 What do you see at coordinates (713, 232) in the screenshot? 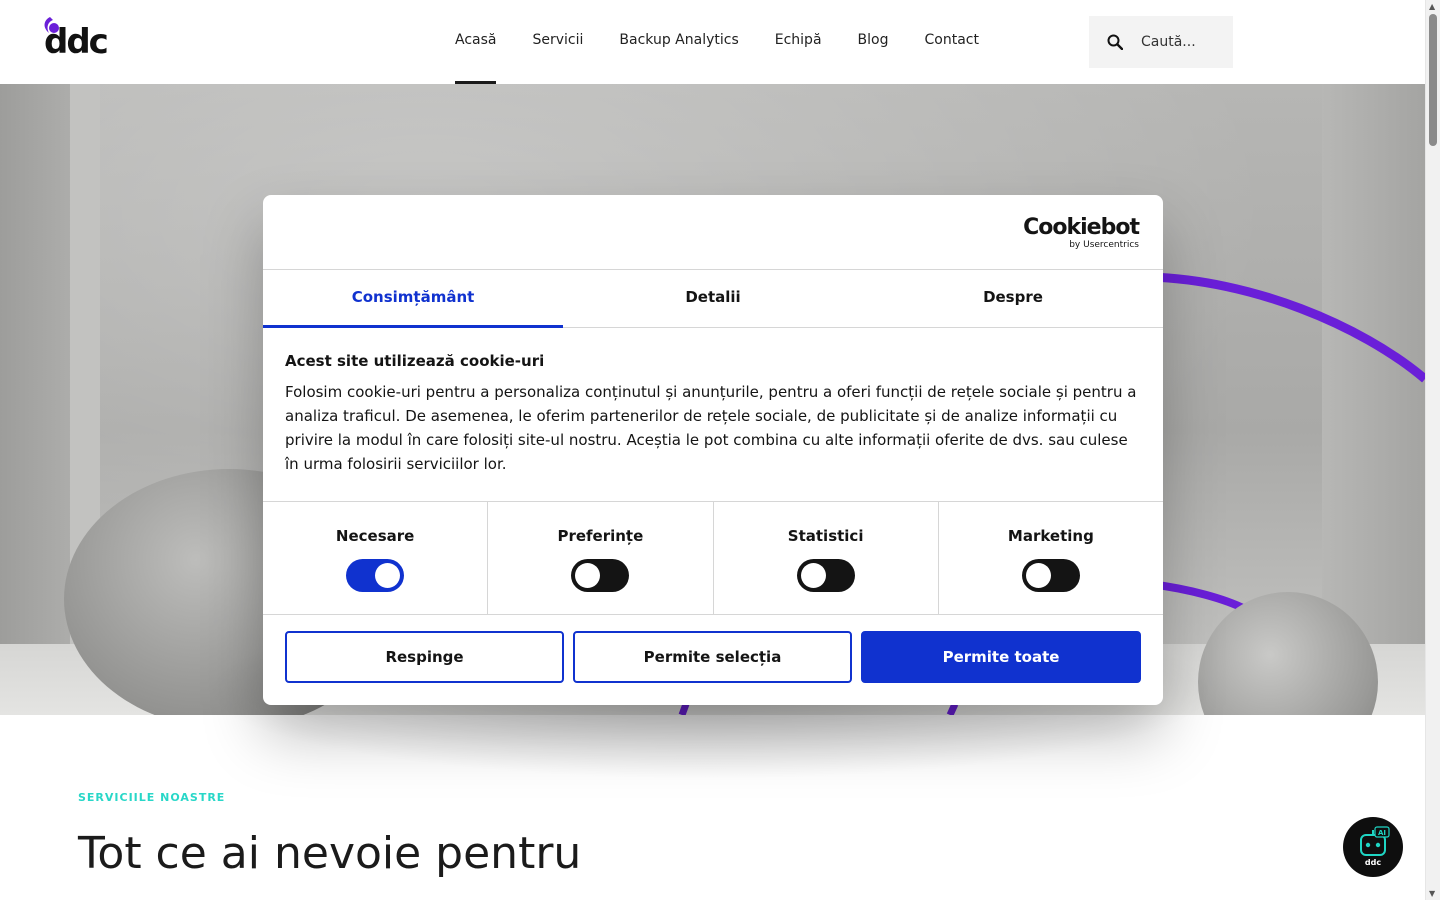
I see `dialog-header: Cookiebot by Usercentrics` at bounding box center [713, 232].